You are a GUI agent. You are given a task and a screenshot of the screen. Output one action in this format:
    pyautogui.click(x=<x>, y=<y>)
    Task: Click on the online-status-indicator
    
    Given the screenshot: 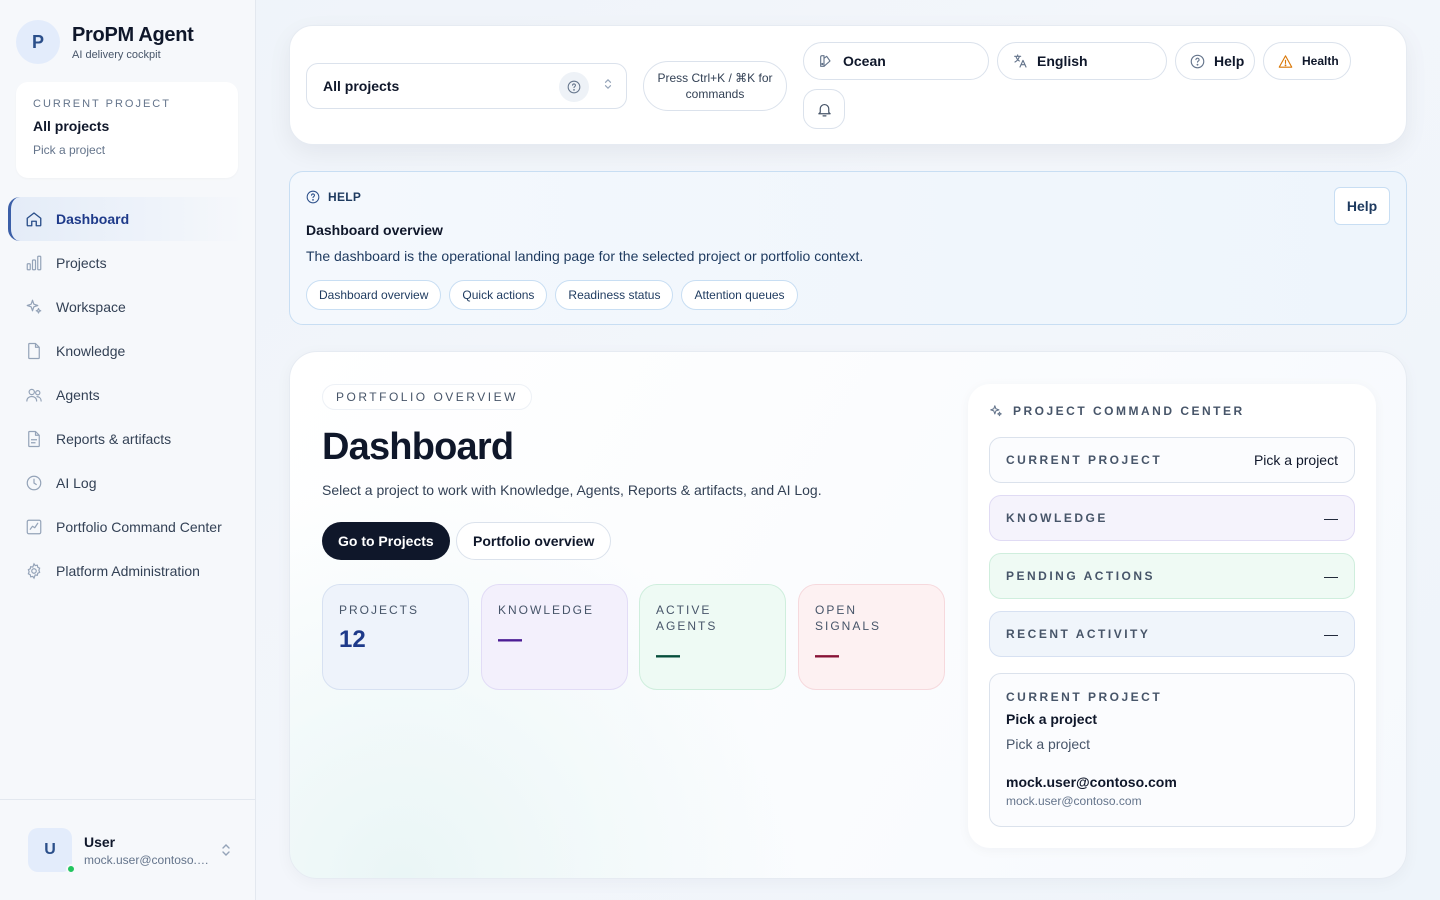 What is the action you would take?
    pyautogui.click(x=71, y=869)
    